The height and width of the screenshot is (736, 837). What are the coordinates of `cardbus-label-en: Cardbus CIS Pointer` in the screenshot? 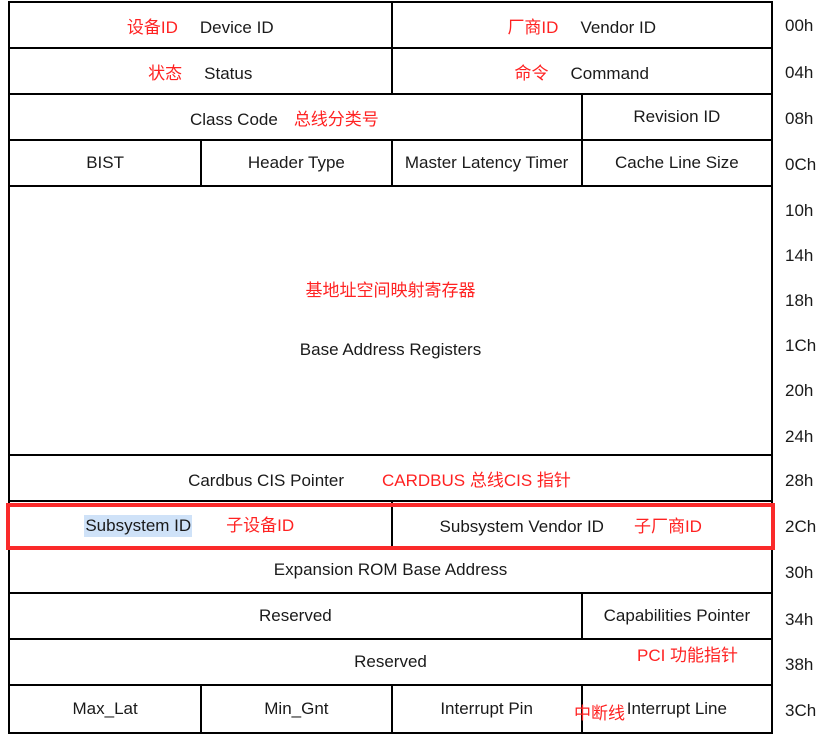 It's located at (266, 480).